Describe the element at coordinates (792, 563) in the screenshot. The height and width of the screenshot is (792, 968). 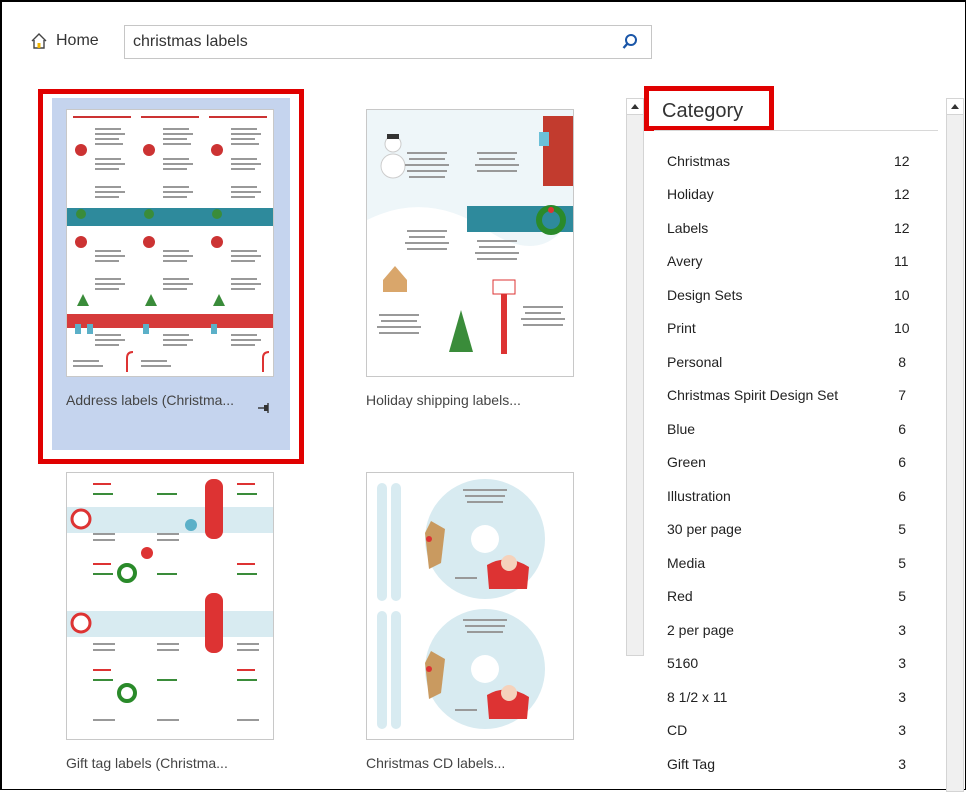
I see `category-item: Media 5` at that location.